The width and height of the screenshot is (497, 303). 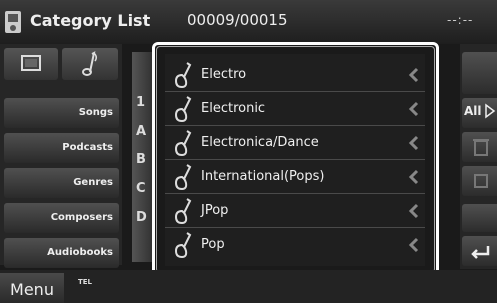 I want to click on alphabet-index-1: 1, so click(x=140, y=102).